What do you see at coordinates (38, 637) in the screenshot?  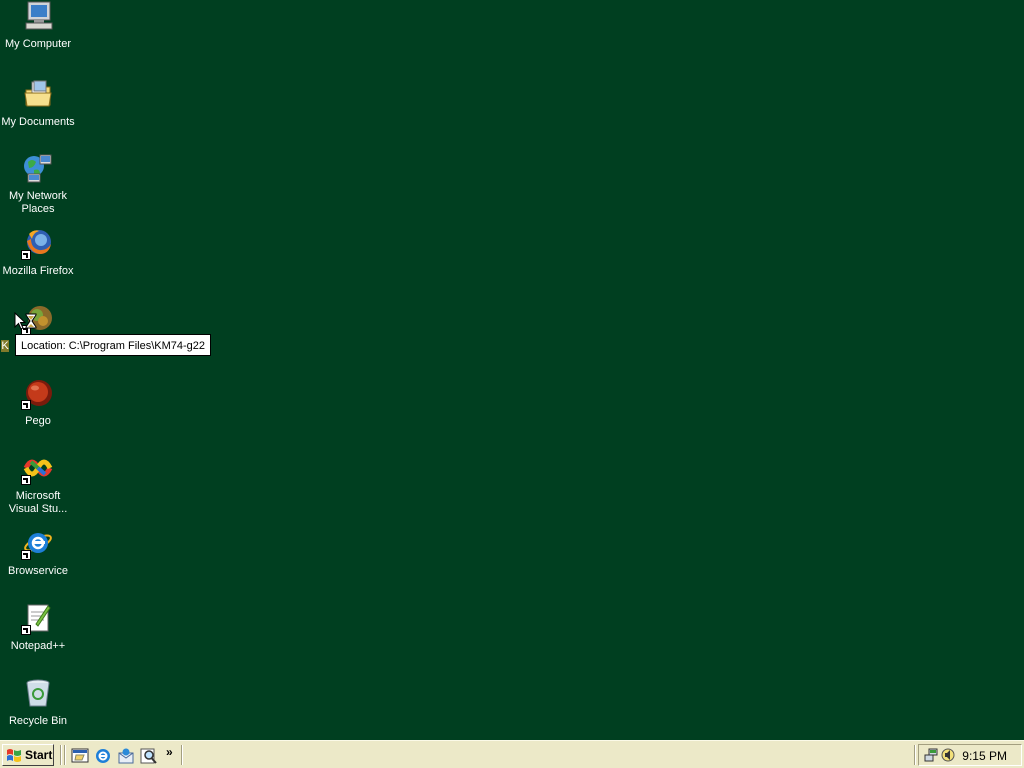 I see `desktop-icon-notepadpp: Notepad++` at bounding box center [38, 637].